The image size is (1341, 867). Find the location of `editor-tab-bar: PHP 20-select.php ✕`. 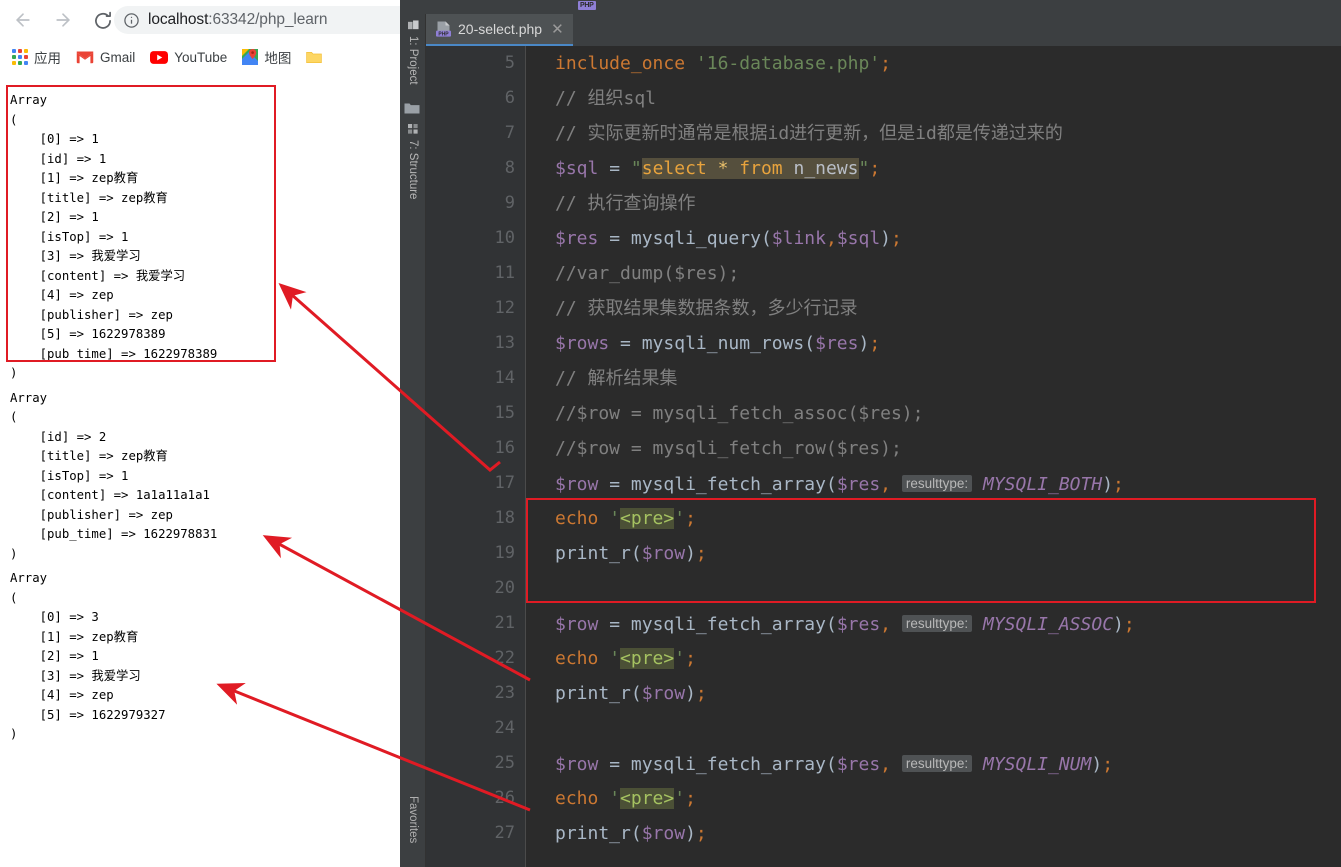

editor-tab-bar: PHP 20-select.php ✕ is located at coordinates (883, 30).